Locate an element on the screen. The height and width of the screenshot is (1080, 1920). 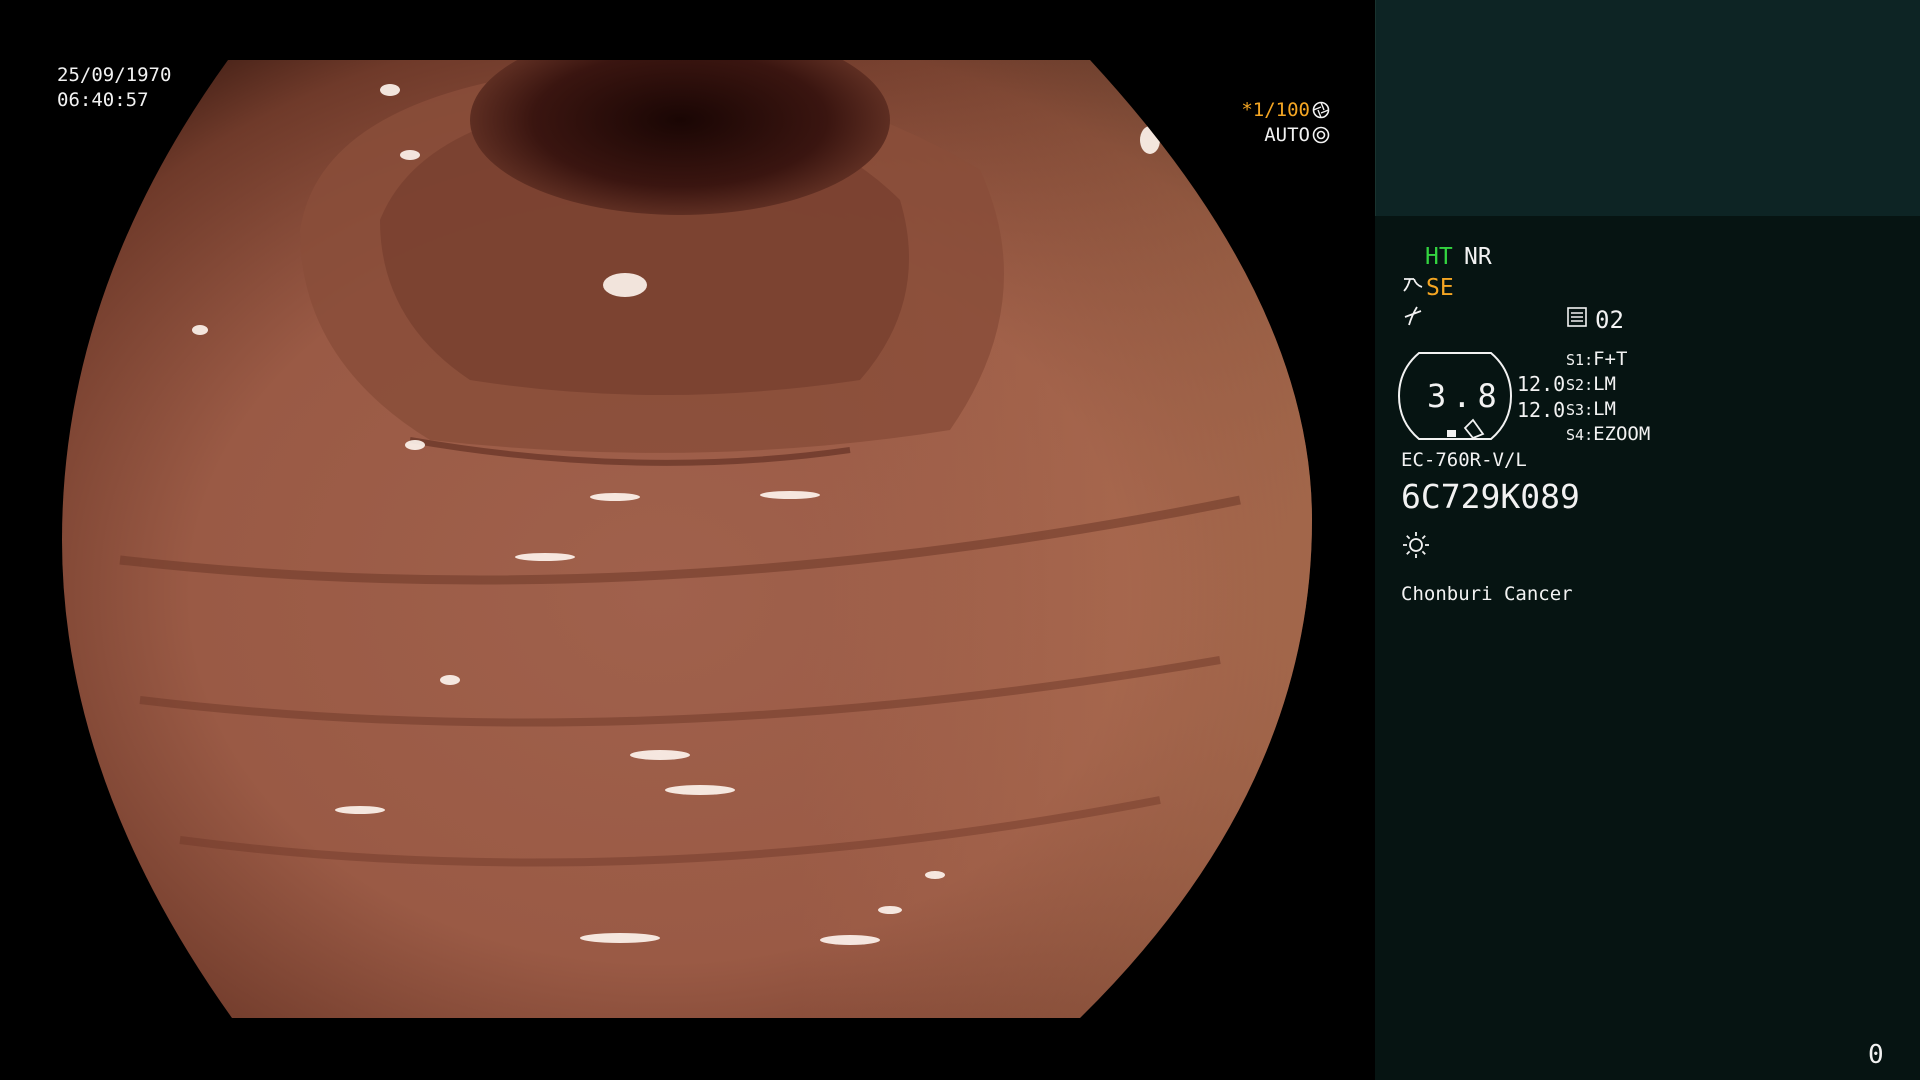
nr-indicator: NR is located at coordinates (1478, 257).